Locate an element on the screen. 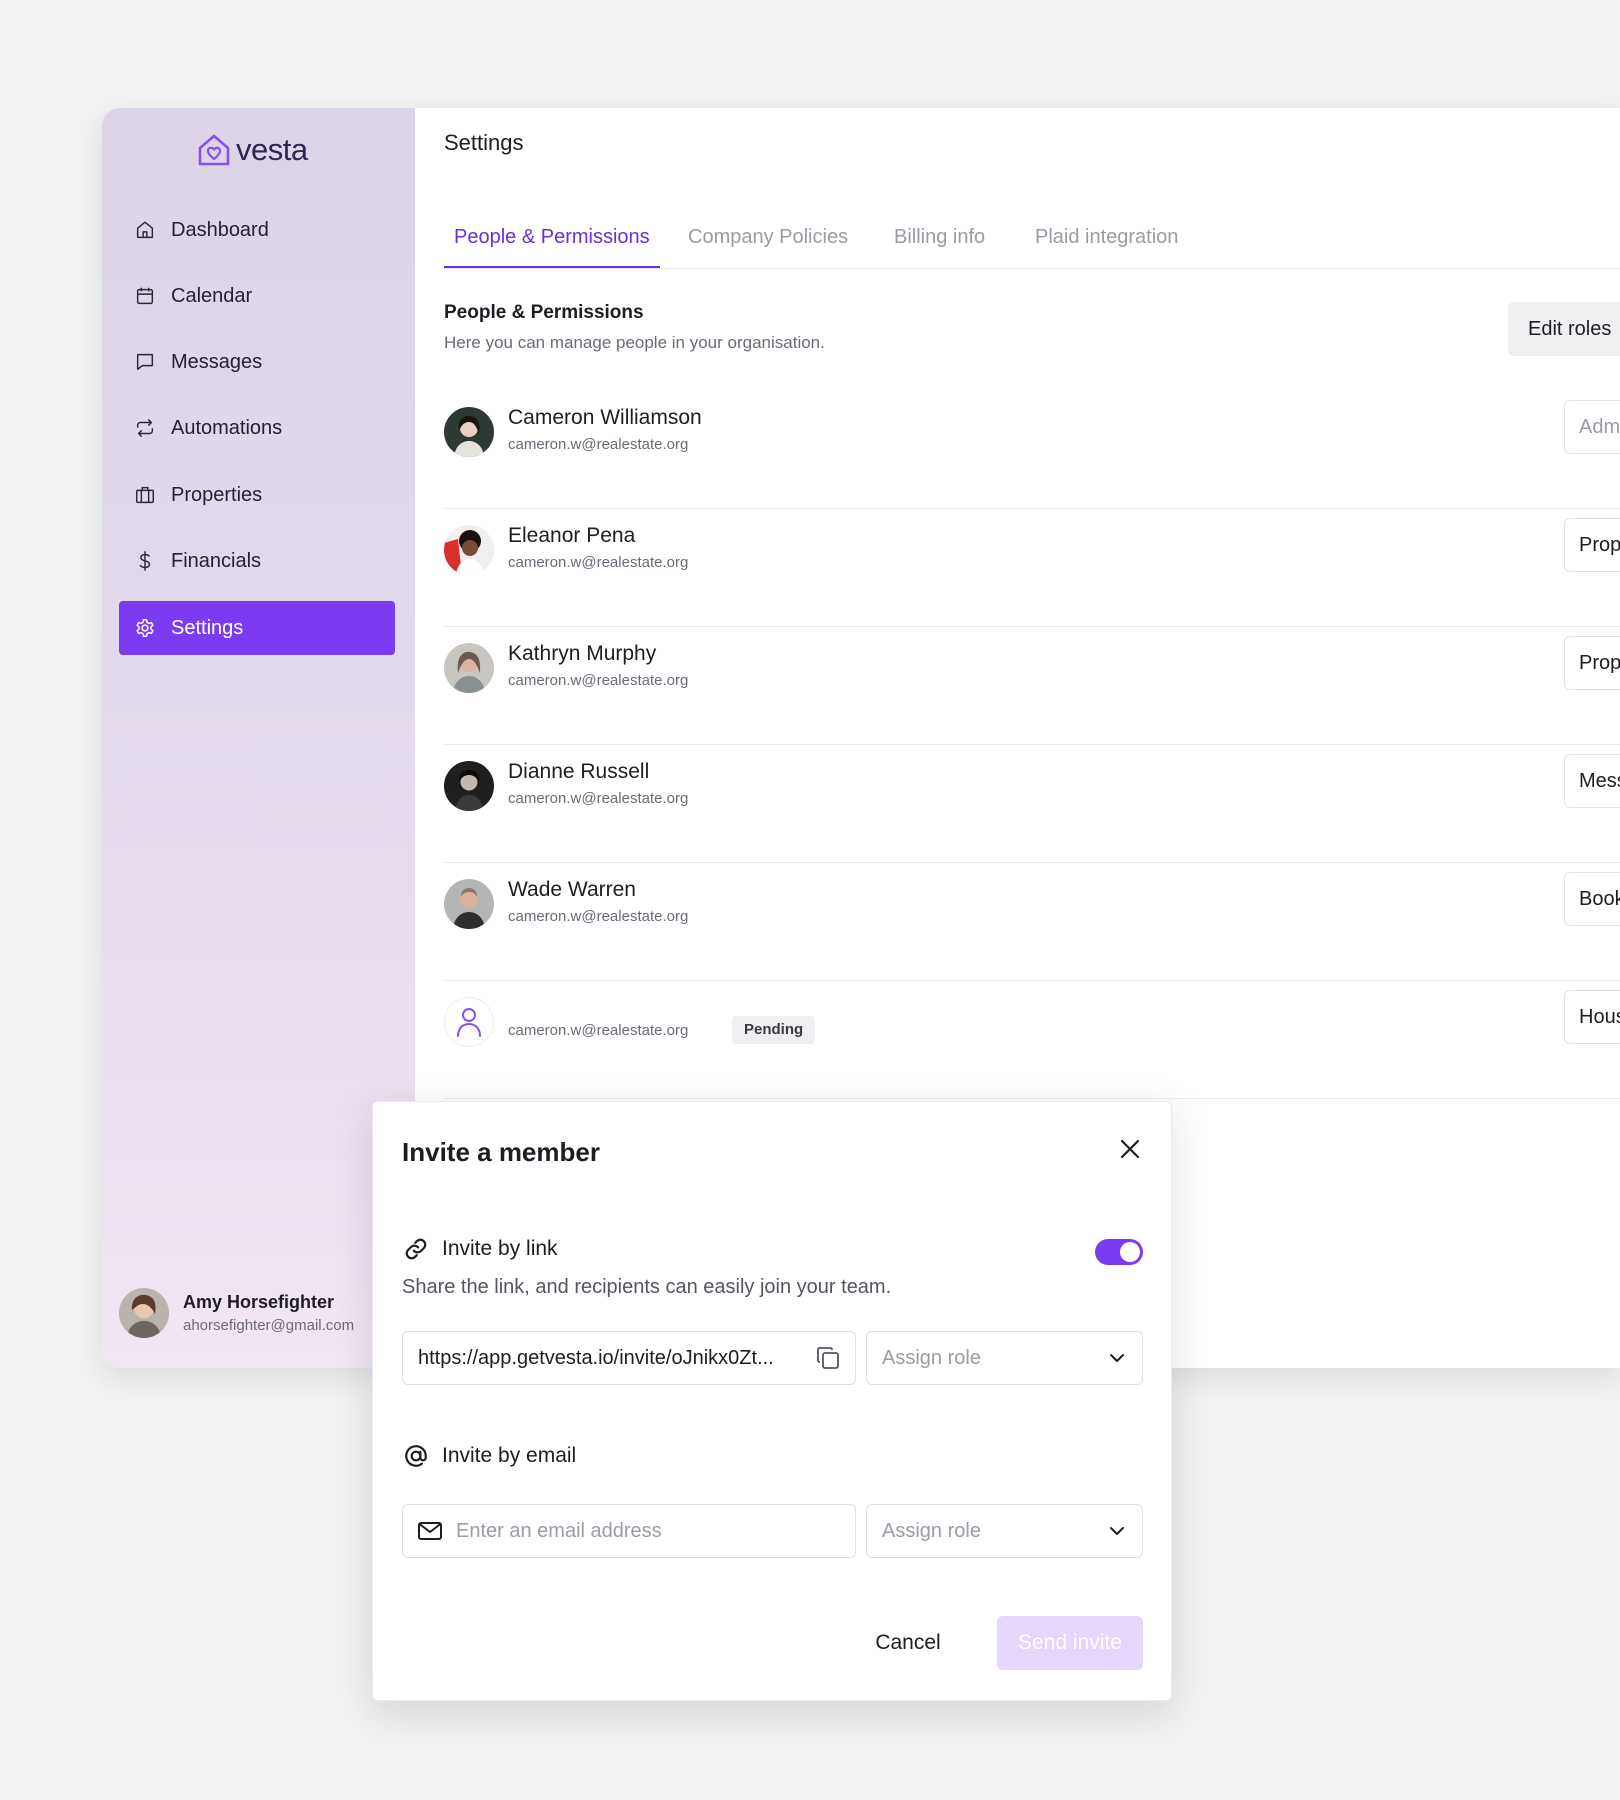  toggle-knob is located at coordinates (1130, 1252).